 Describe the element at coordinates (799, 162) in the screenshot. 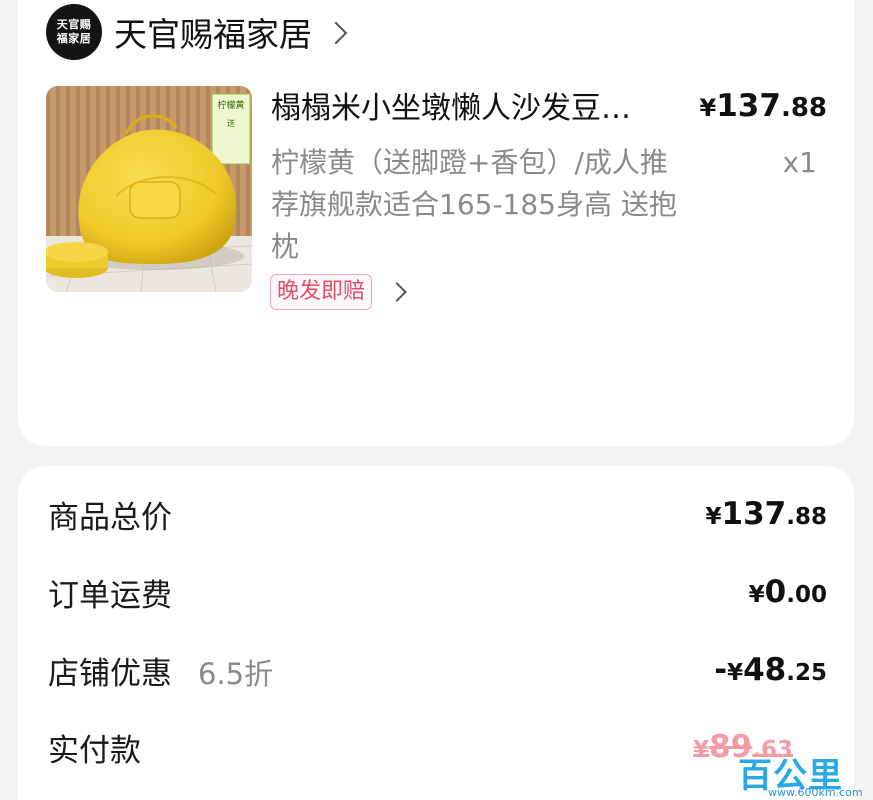

I see `item-quantity: x1` at that location.